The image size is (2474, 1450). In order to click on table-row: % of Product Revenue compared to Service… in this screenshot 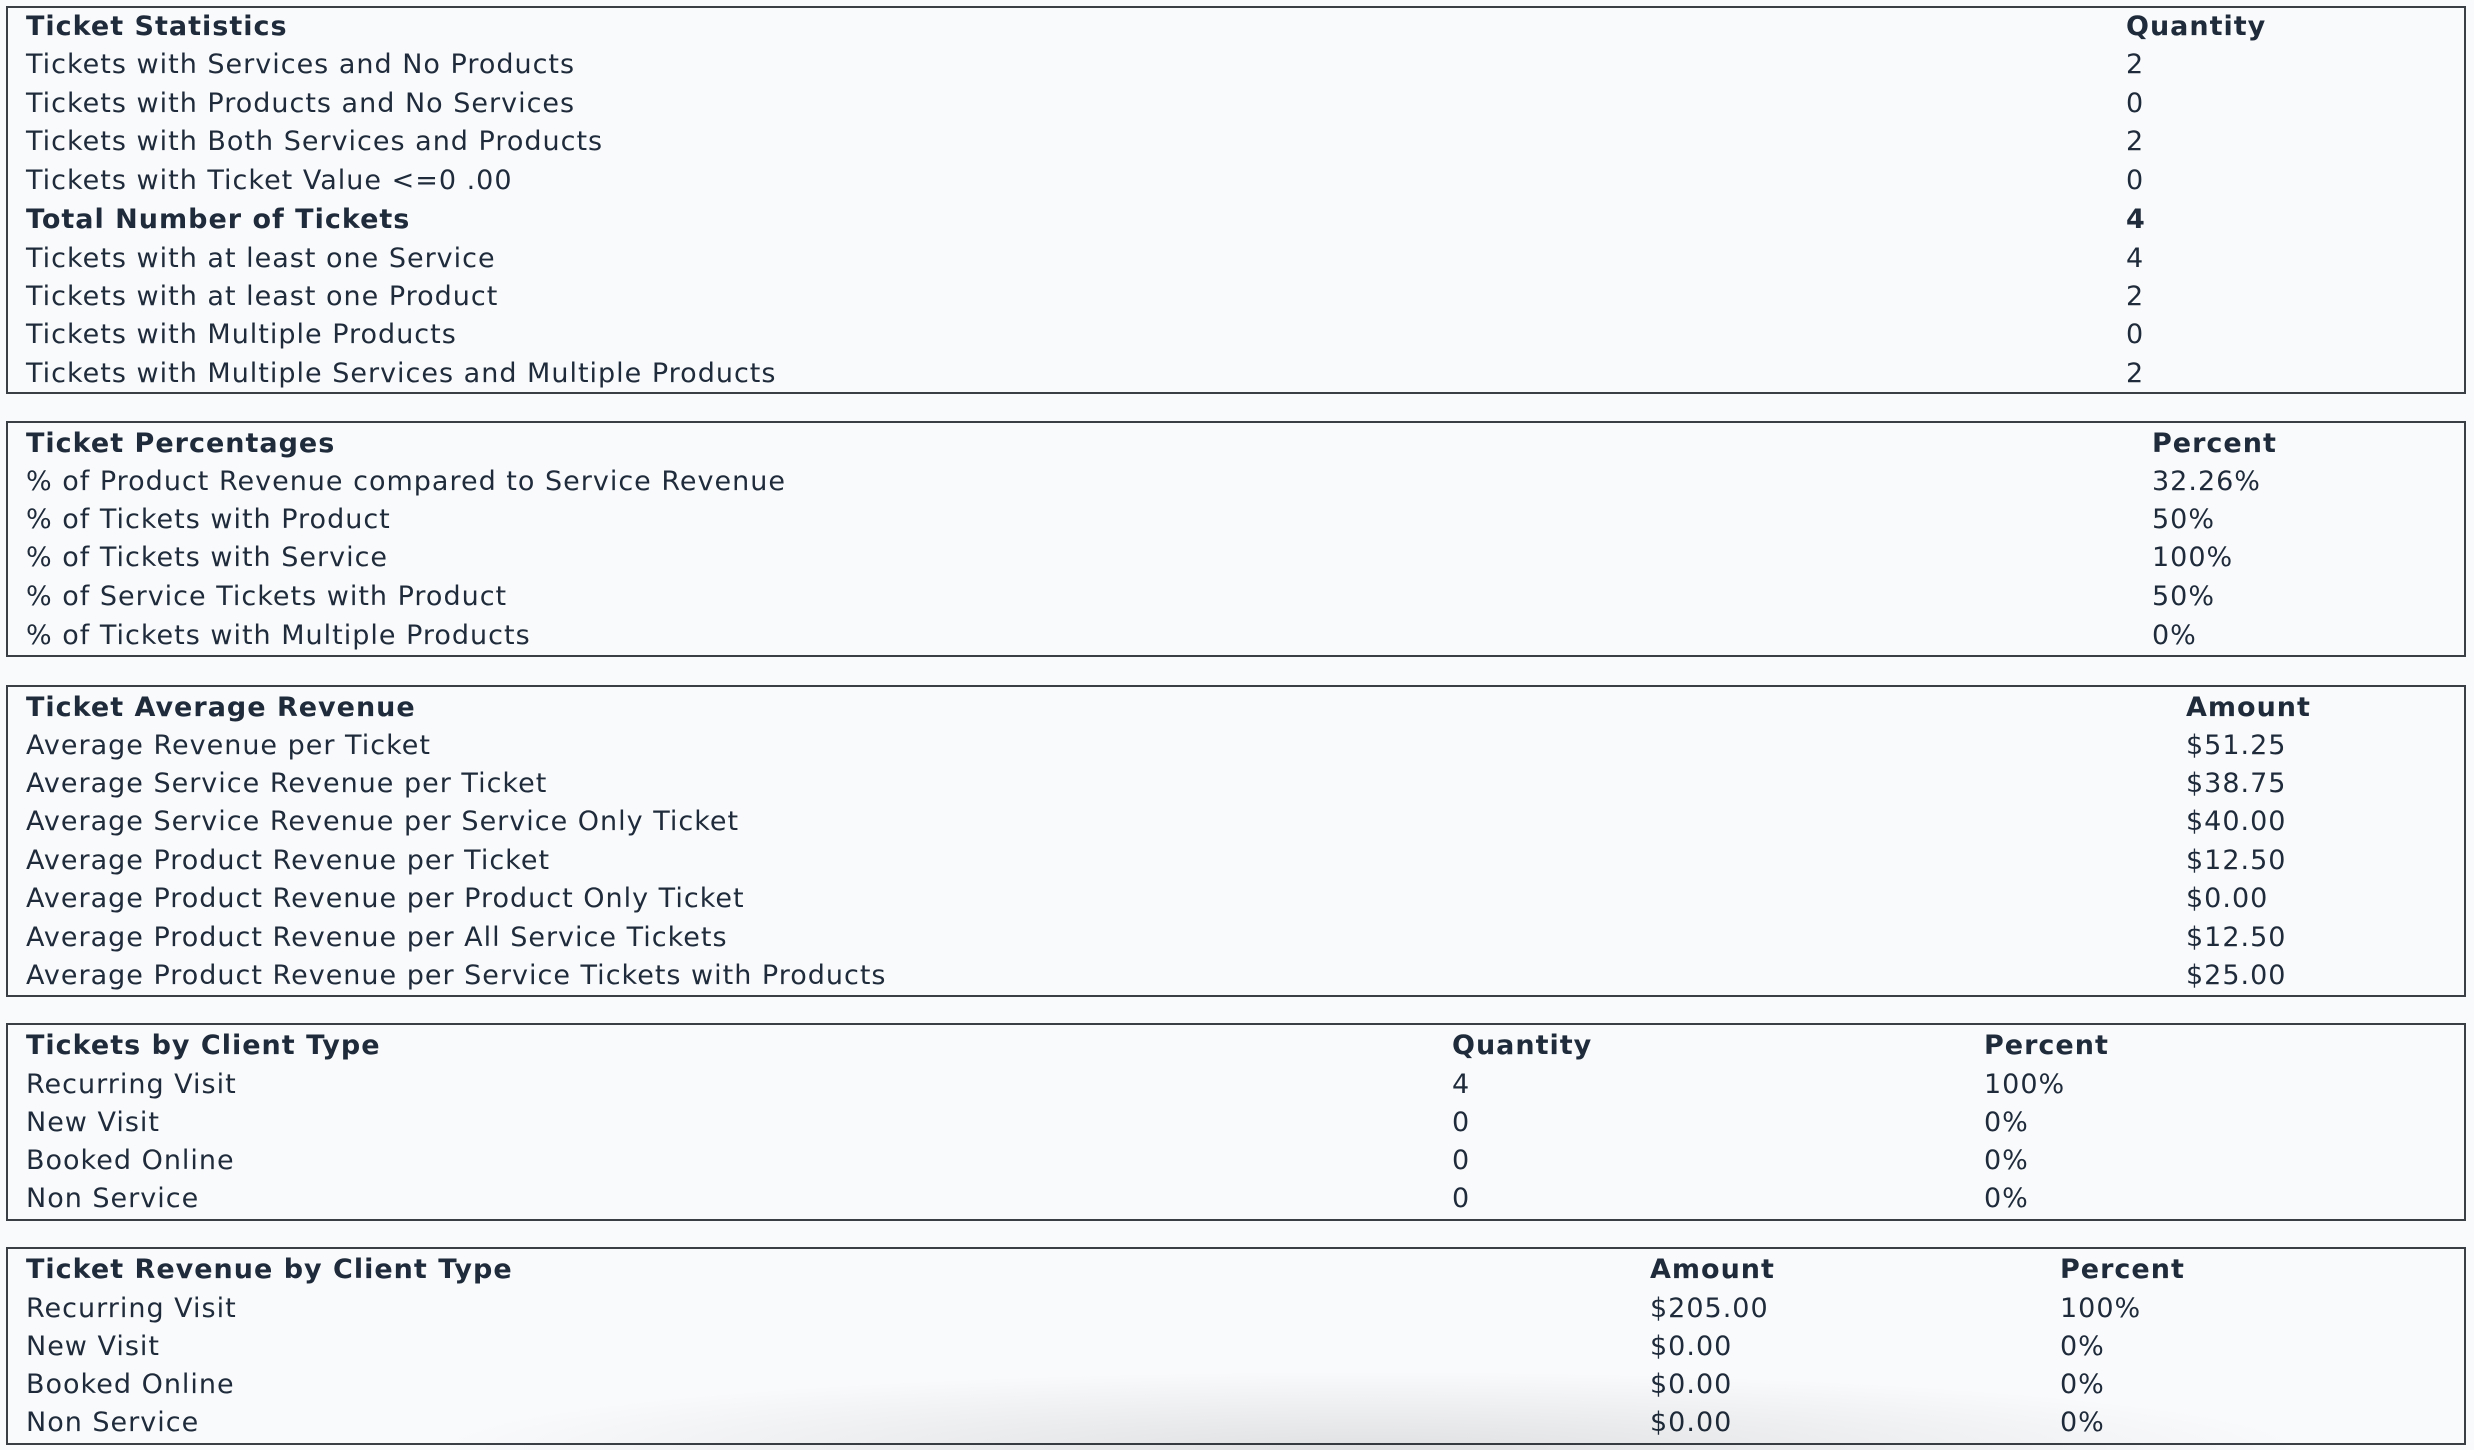, I will do `click(1236, 482)`.